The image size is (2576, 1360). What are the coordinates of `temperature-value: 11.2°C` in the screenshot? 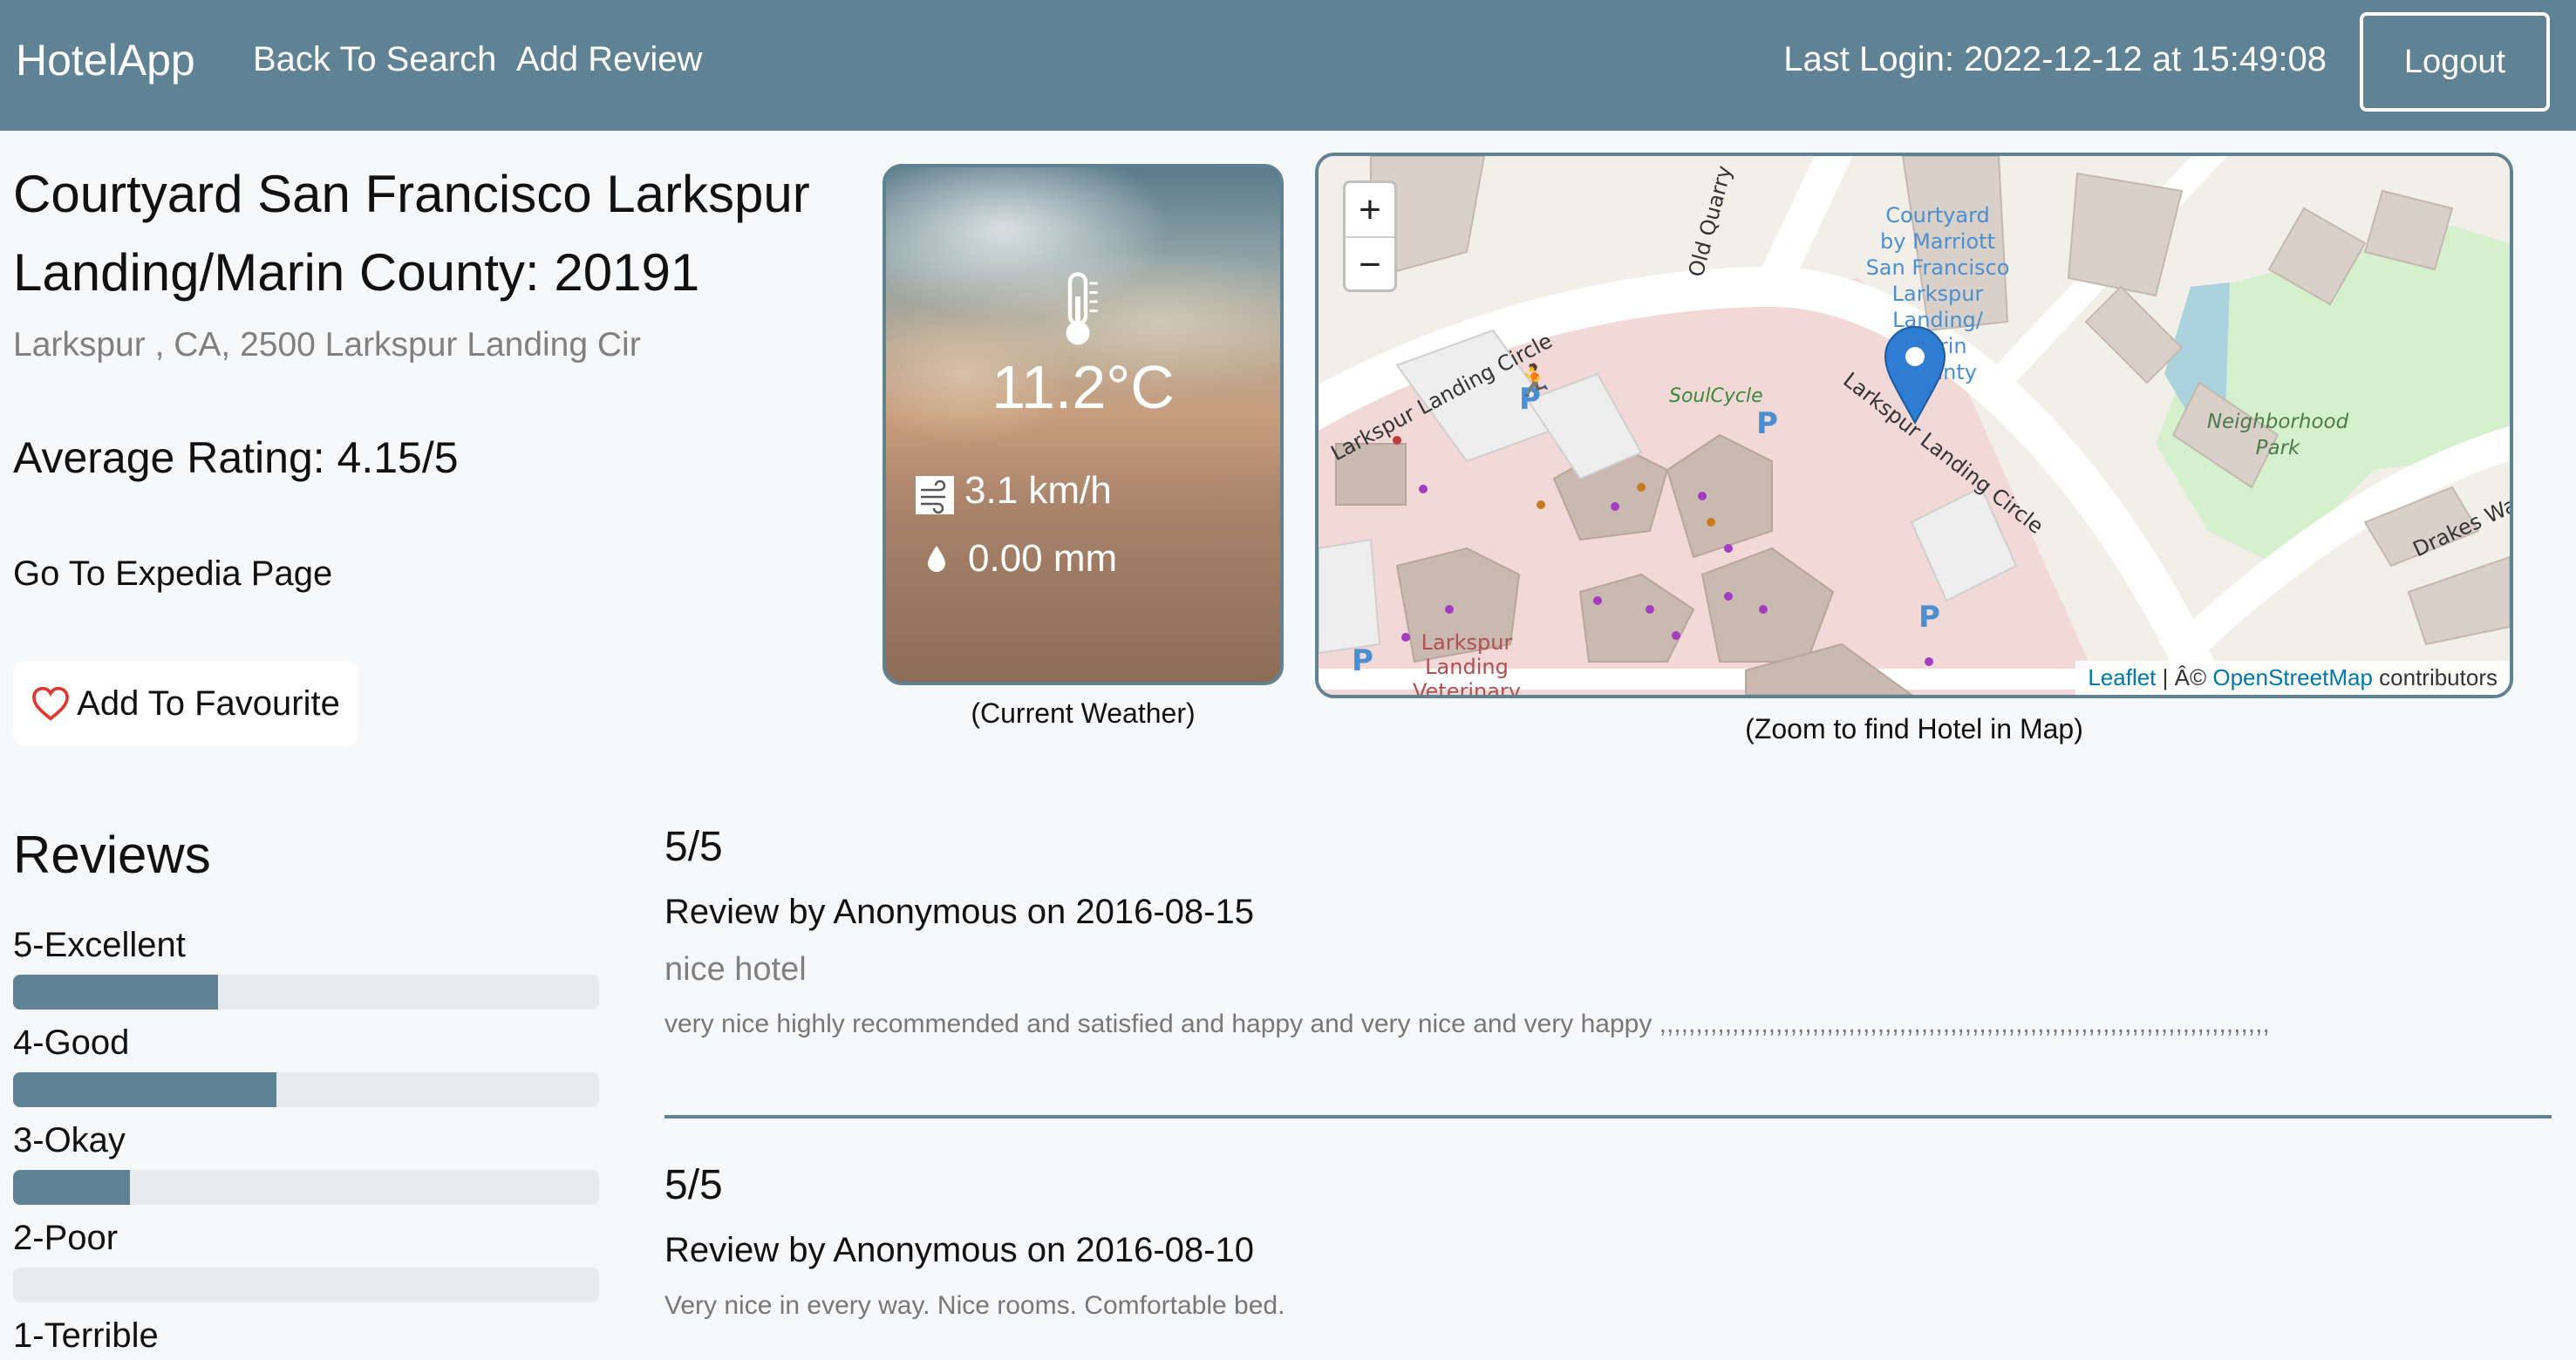 It's located at (1083, 387).